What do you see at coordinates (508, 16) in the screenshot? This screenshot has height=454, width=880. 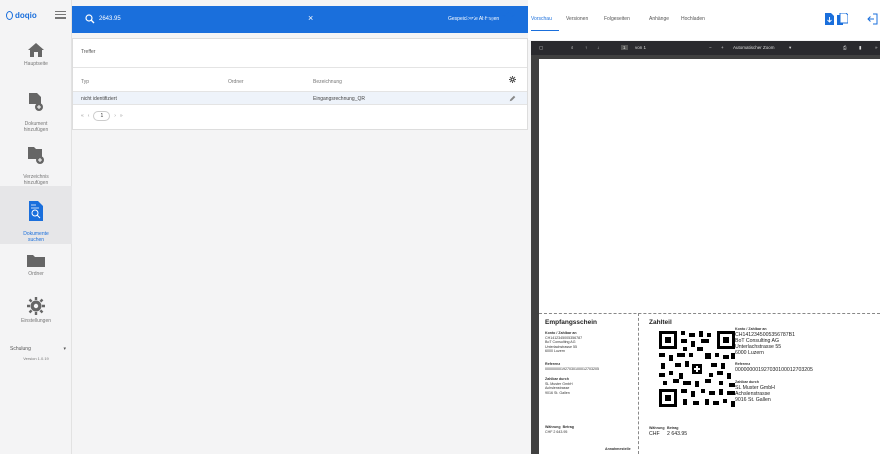 I see `star-icon` at bounding box center [508, 16].